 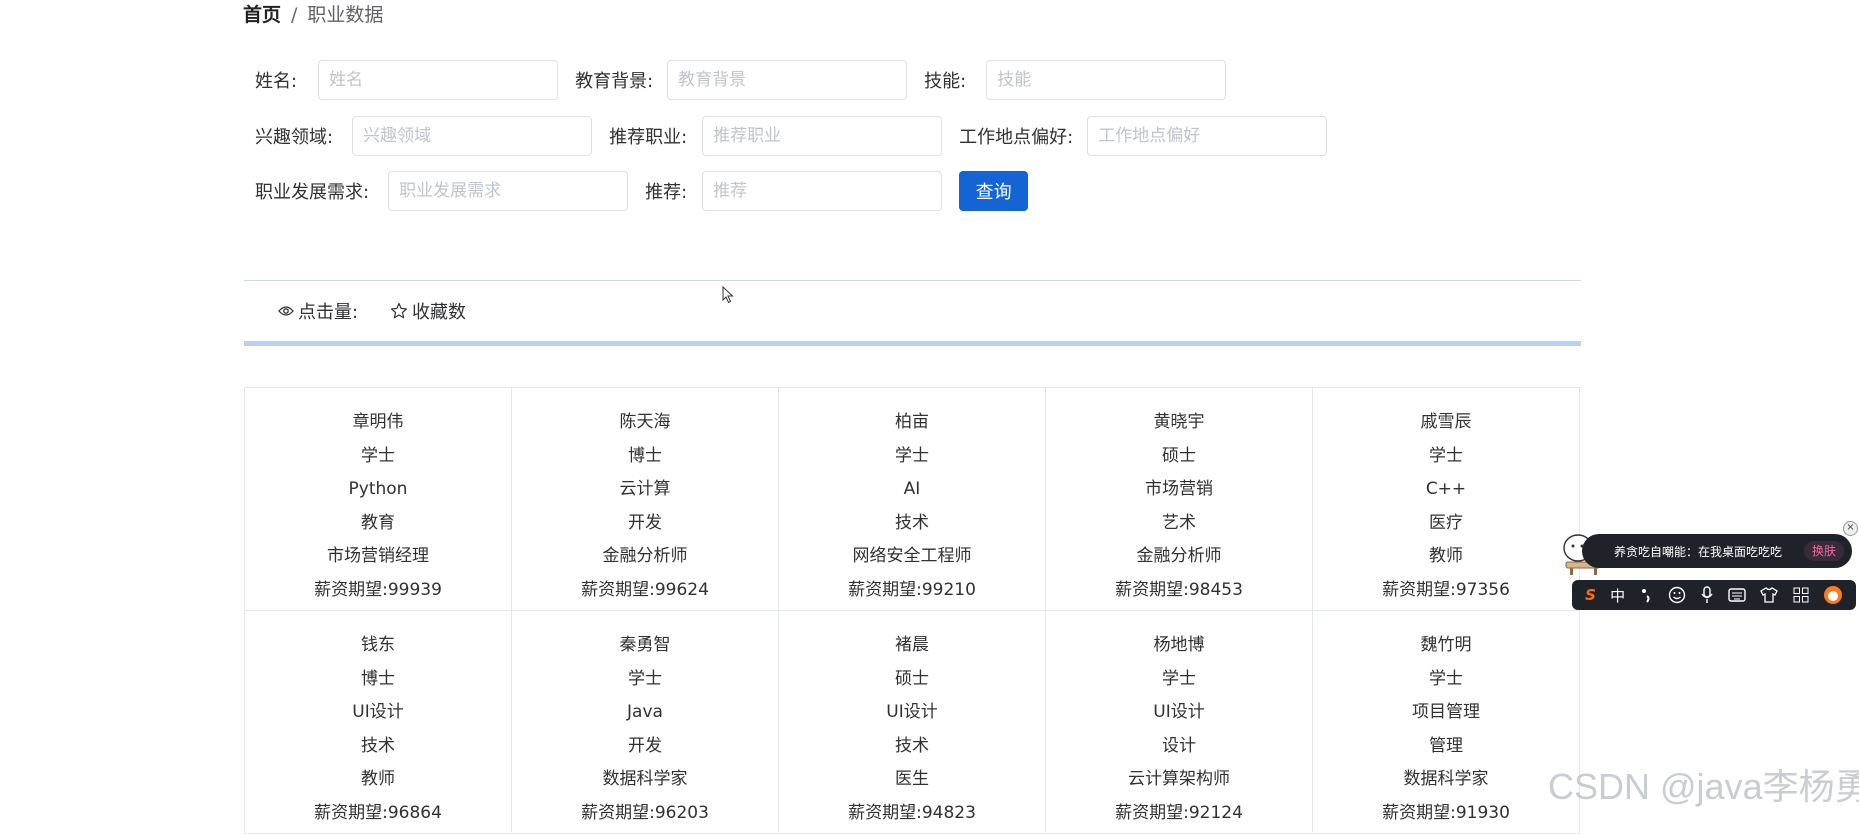 I want to click on search-row-2: 兴趣领域: 推荐职业: 工作地点偏好:, so click(x=791, y=136).